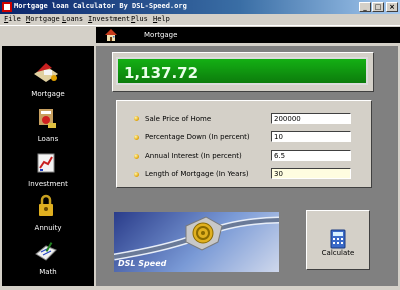  What do you see at coordinates (338, 253) in the screenshot?
I see `calculate-label: Calculate` at bounding box center [338, 253].